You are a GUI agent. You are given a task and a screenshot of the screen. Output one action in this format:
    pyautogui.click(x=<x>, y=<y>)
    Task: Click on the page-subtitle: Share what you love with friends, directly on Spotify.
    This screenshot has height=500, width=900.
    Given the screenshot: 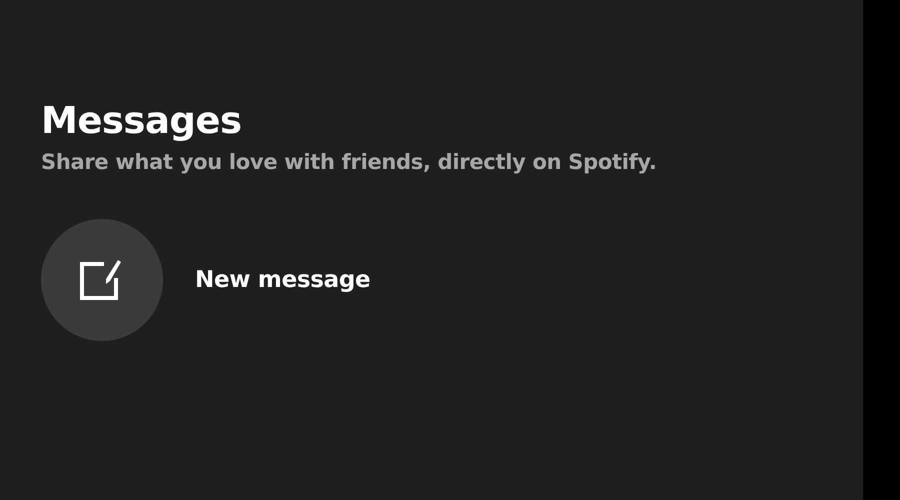 What is the action you would take?
    pyautogui.click(x=349, y=162)
    